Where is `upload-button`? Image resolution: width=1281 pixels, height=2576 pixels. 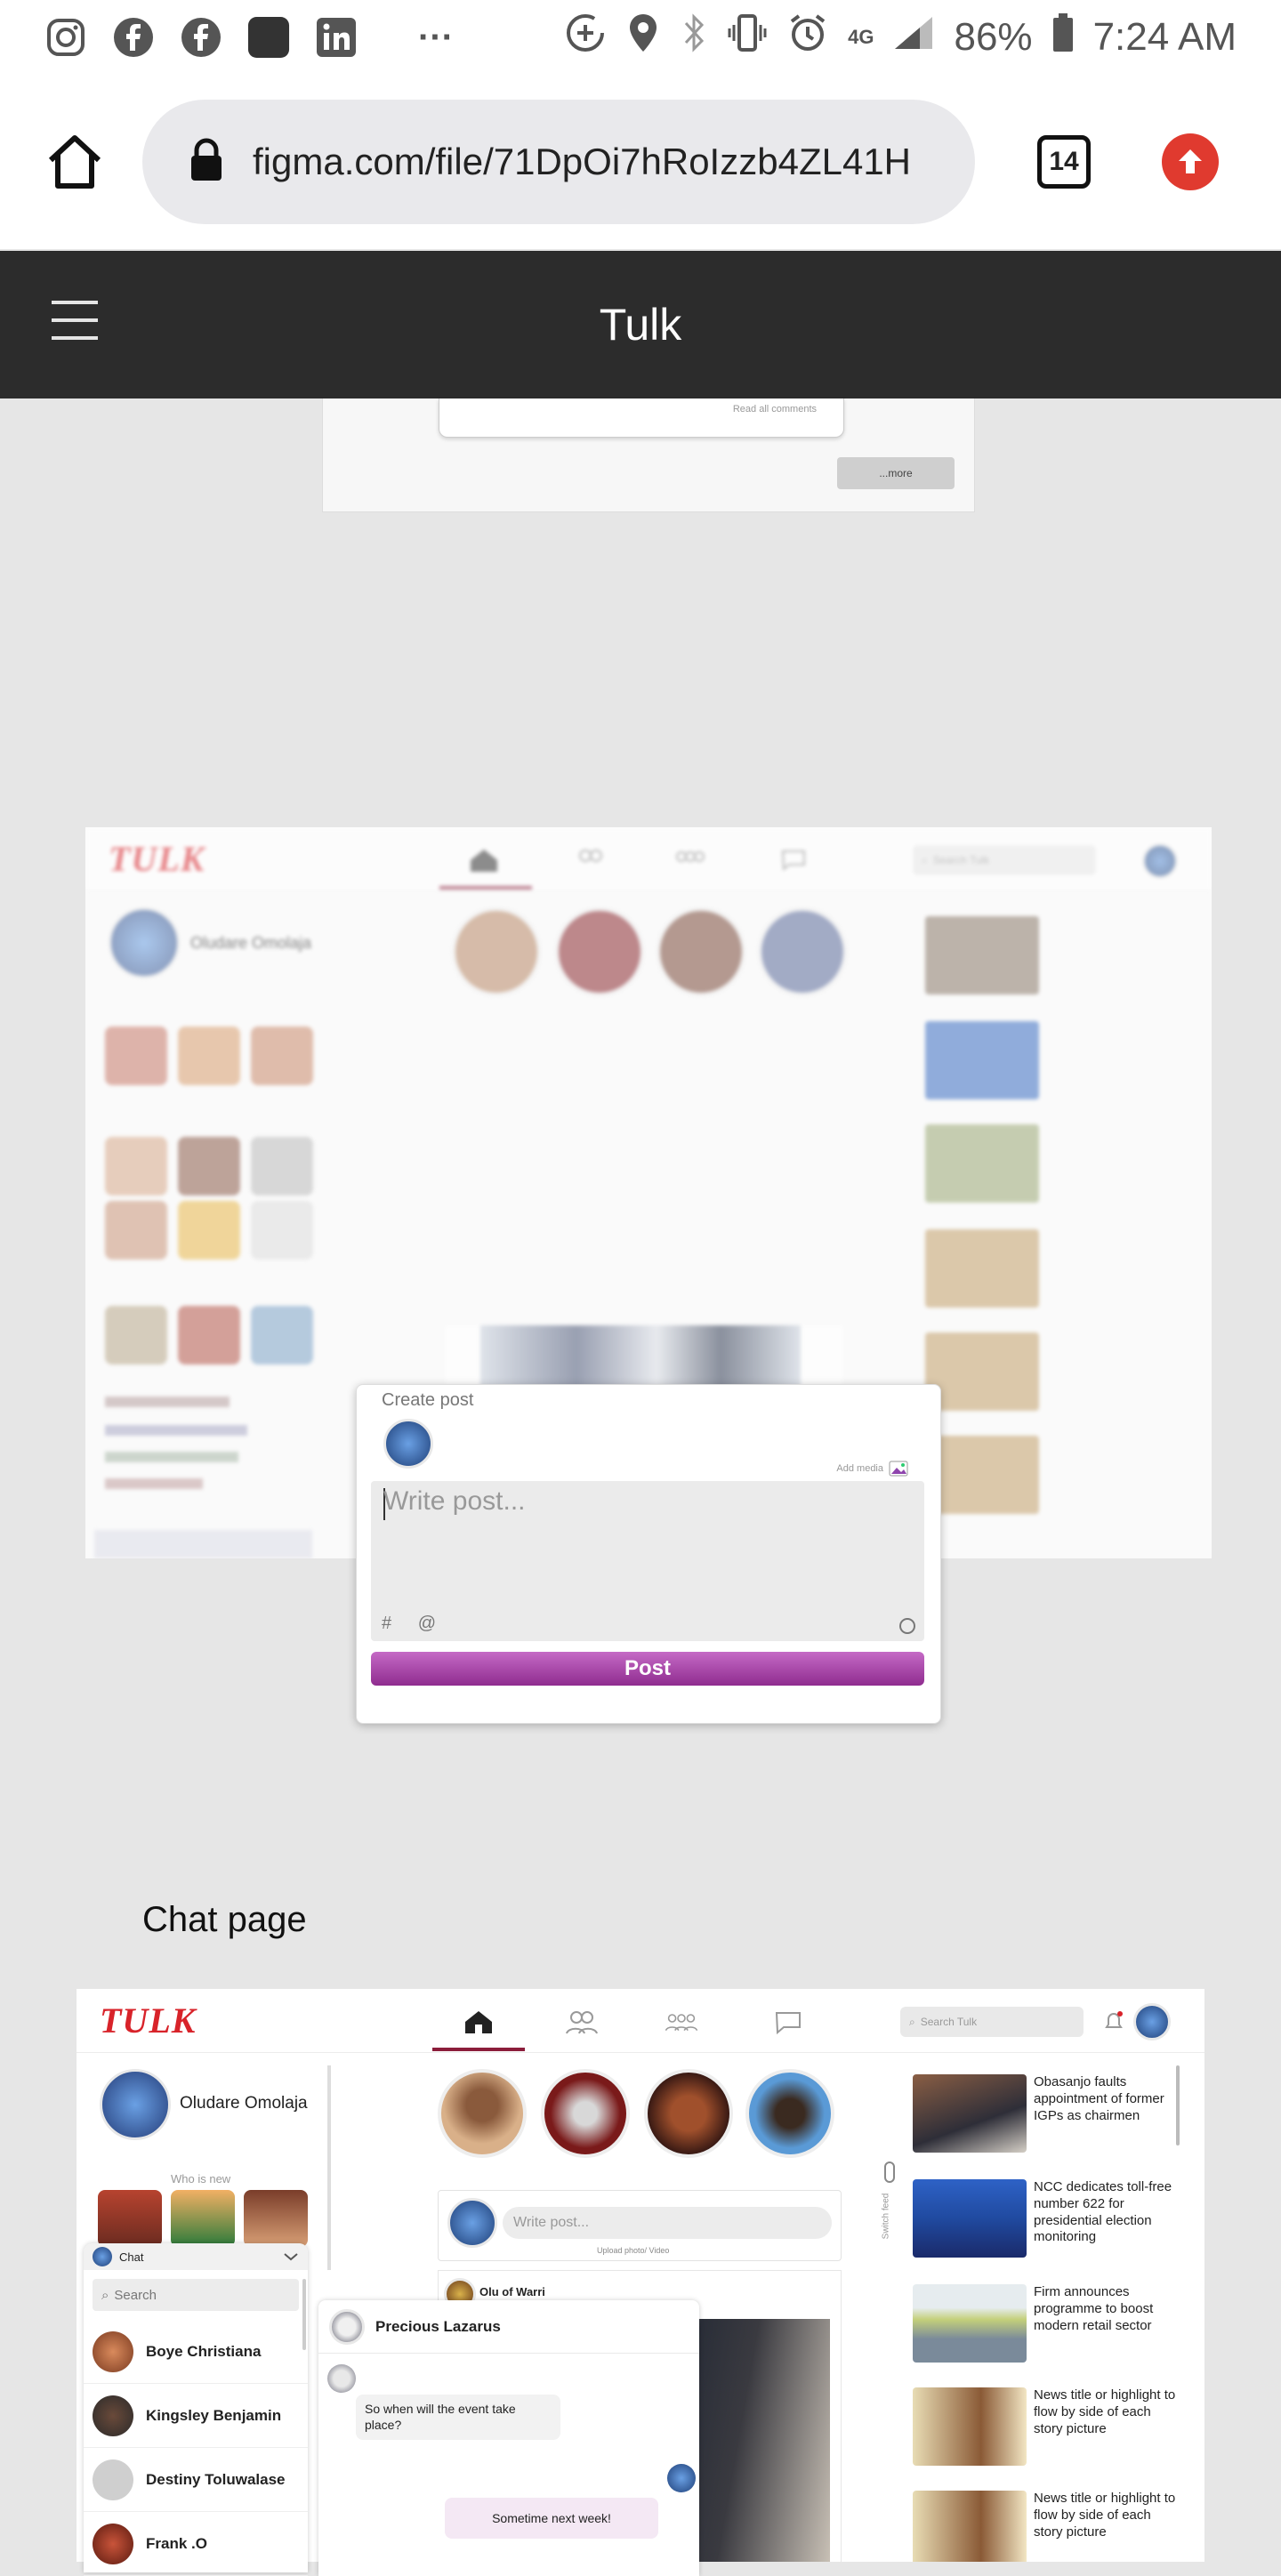
upload-button is located at coordinates (1190, 161).